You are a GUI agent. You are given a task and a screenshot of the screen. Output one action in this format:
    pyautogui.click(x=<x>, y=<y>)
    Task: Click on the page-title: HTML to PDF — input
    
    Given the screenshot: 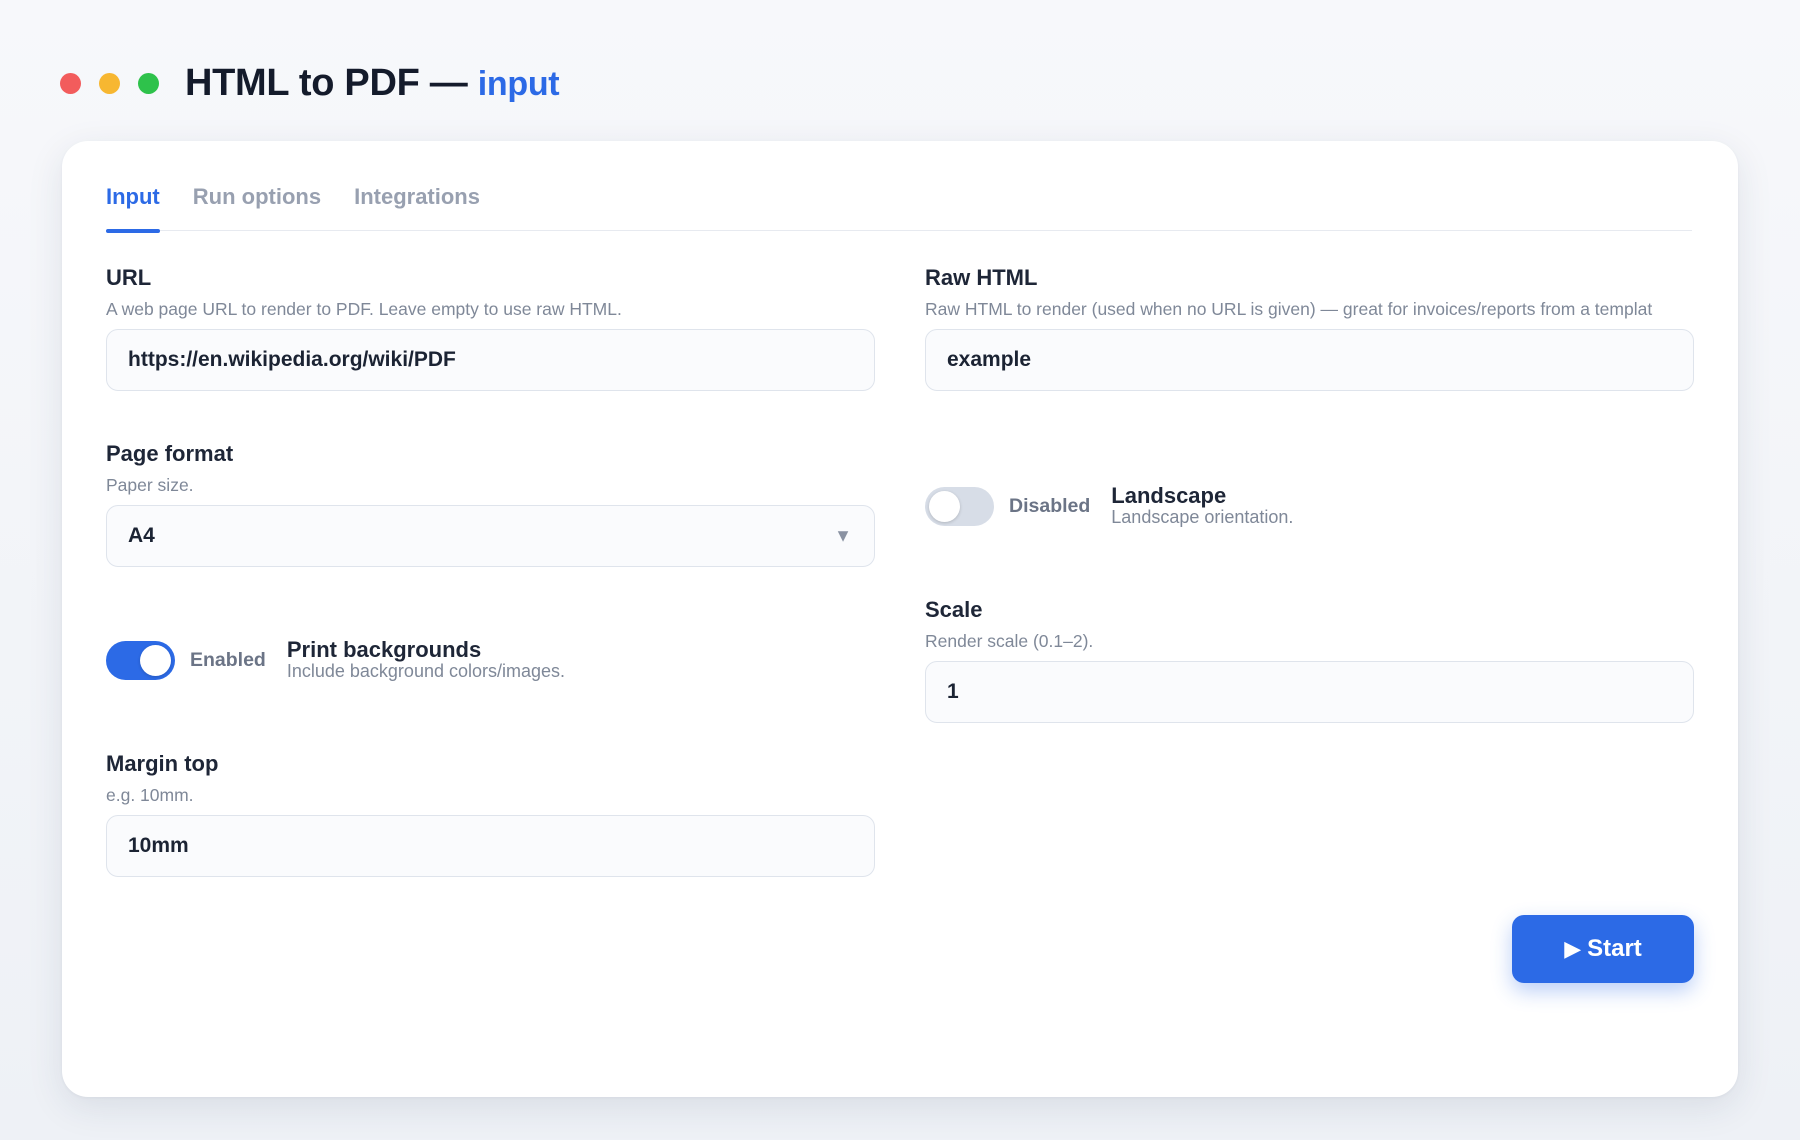 What is the action you would take?
    pyautogui.click(x=372, y=83)
    